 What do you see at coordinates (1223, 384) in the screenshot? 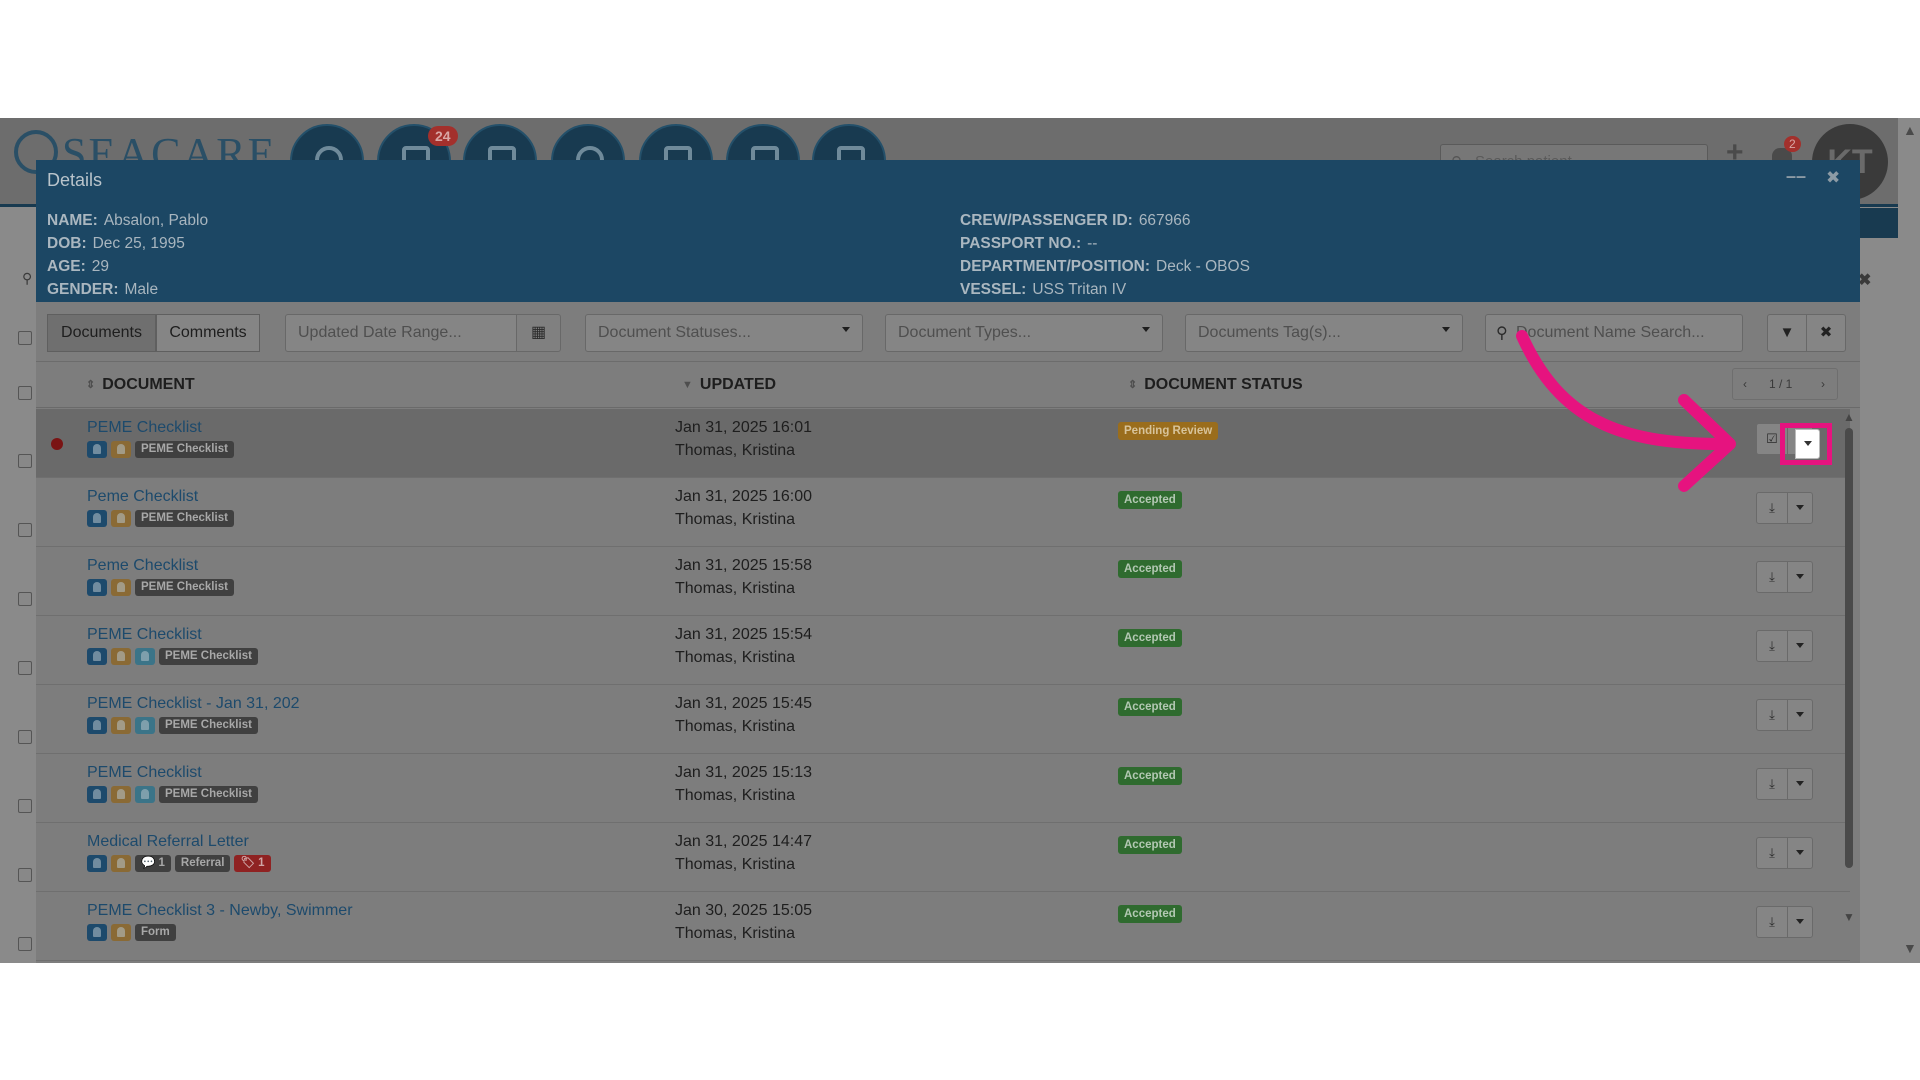
I see `column-status-label: DOCUMENT STATUS` at bounding box center [1223, 384].